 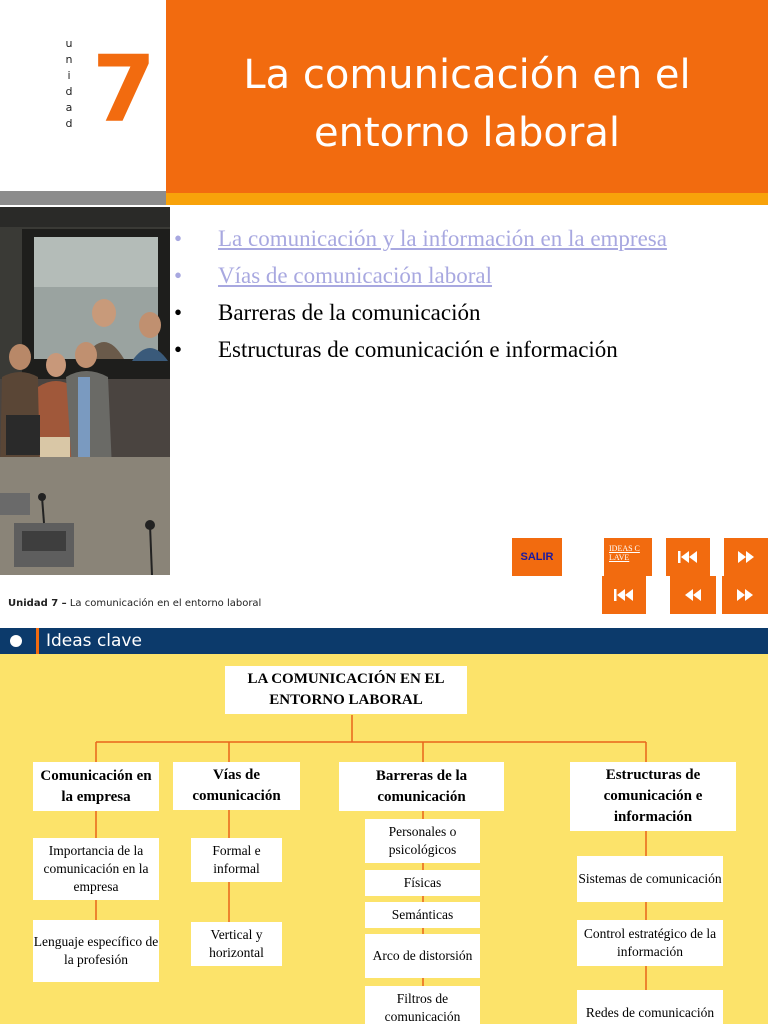 What do you see at coordinates (69, 59) in the screenshot?
I see `unit-letter: n` at bounding box center [69, 59].